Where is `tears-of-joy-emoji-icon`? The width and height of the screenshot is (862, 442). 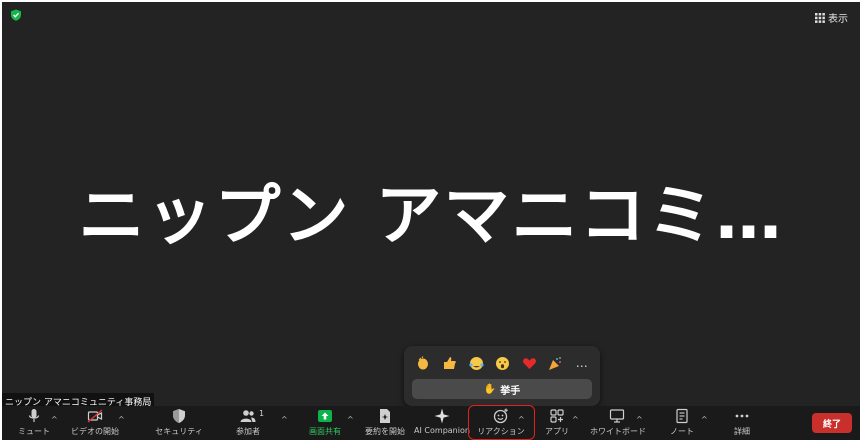
tears-of-joy-emoji-icon is located at coordinates (476, 363).